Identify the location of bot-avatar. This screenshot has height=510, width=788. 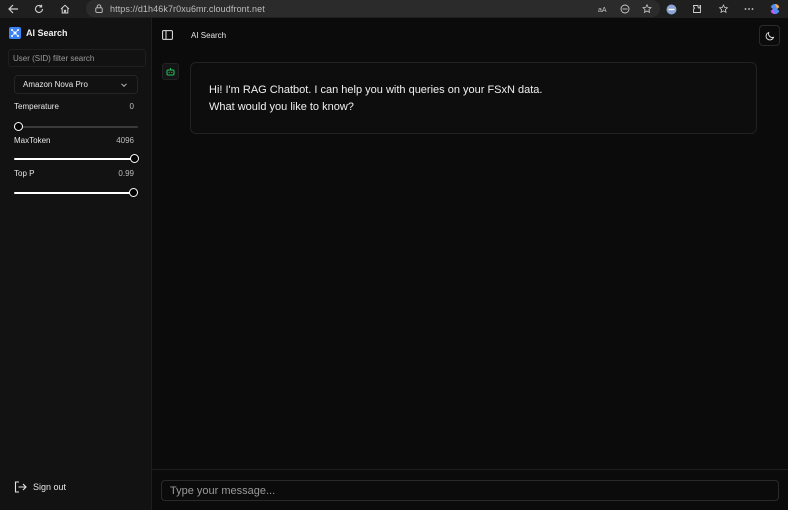
(170, 71).